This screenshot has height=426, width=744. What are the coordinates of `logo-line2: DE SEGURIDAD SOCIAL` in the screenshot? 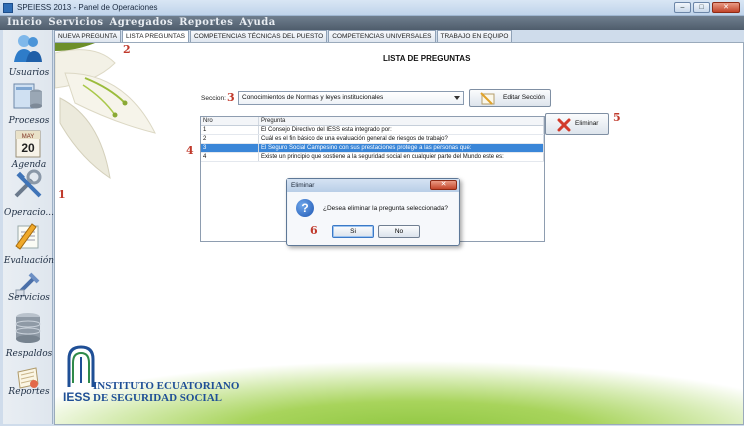 It's located at (157, 398).